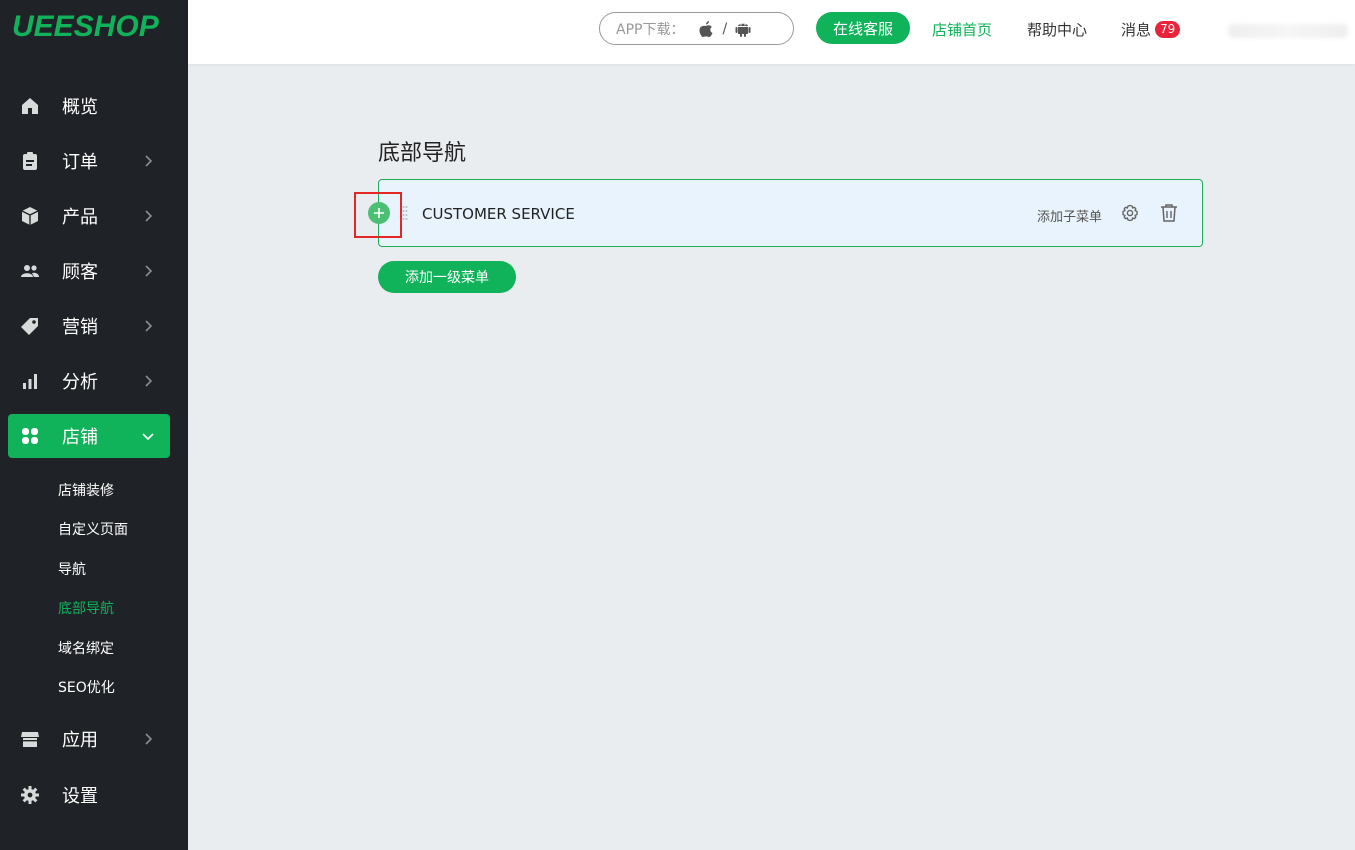 The image size is (1355, 850). What do you see at coordinates (405, 213) in the screenshot?
I see `drag-handle-icon` at bounding box center [405, 213].